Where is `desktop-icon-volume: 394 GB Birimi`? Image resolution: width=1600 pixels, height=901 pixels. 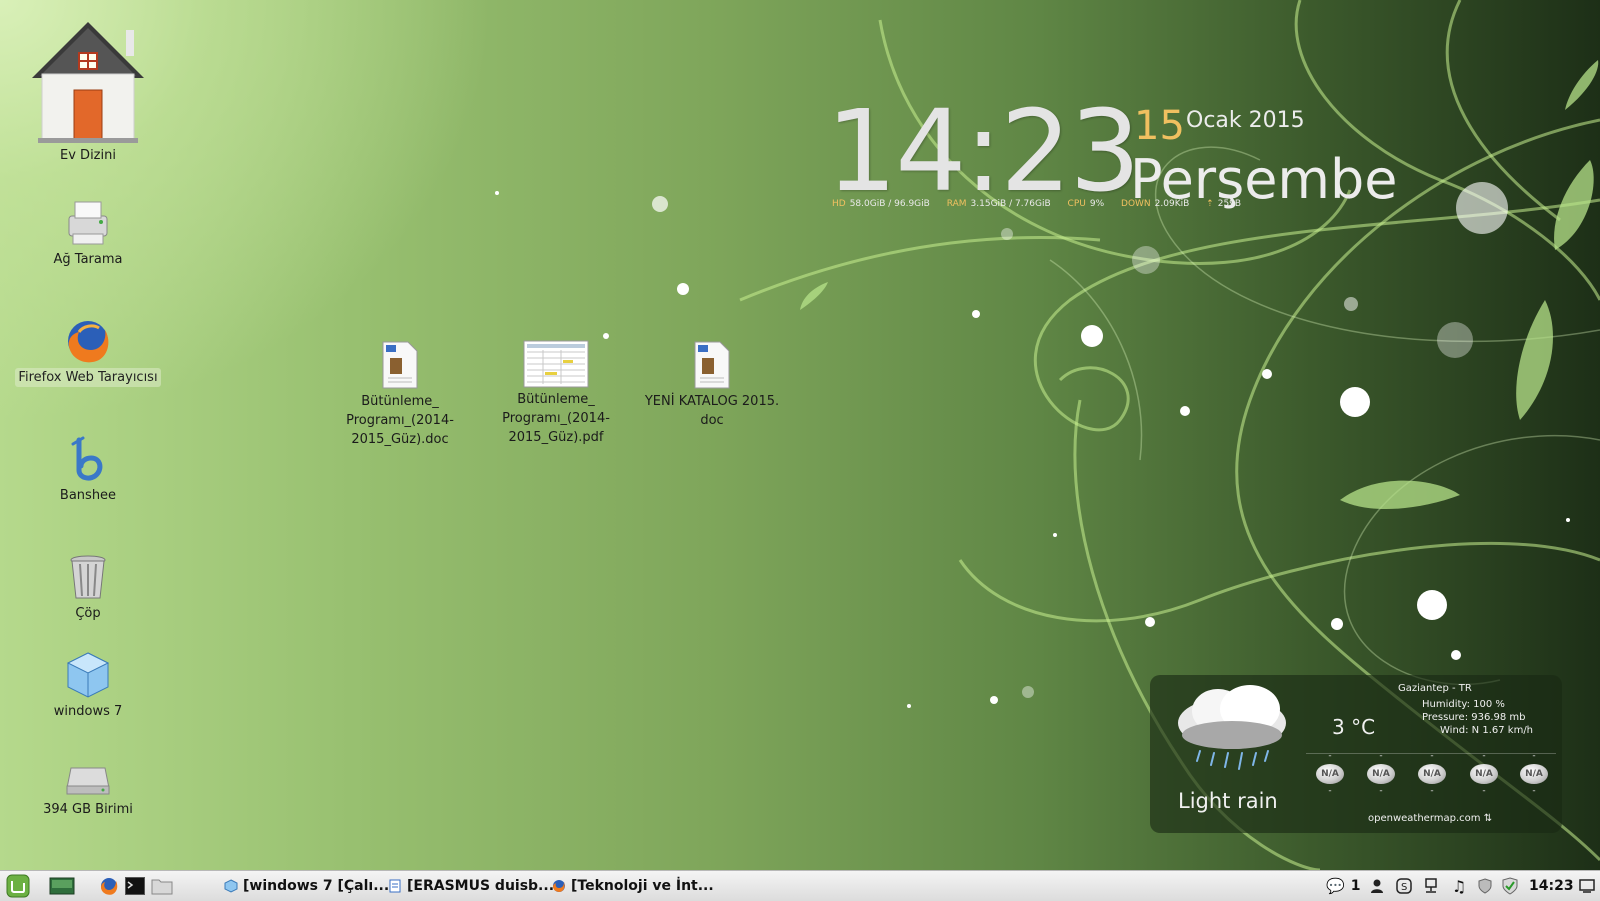
desktop-icon-volume: 394 GB Birimi is located at coordinates (88, 788).